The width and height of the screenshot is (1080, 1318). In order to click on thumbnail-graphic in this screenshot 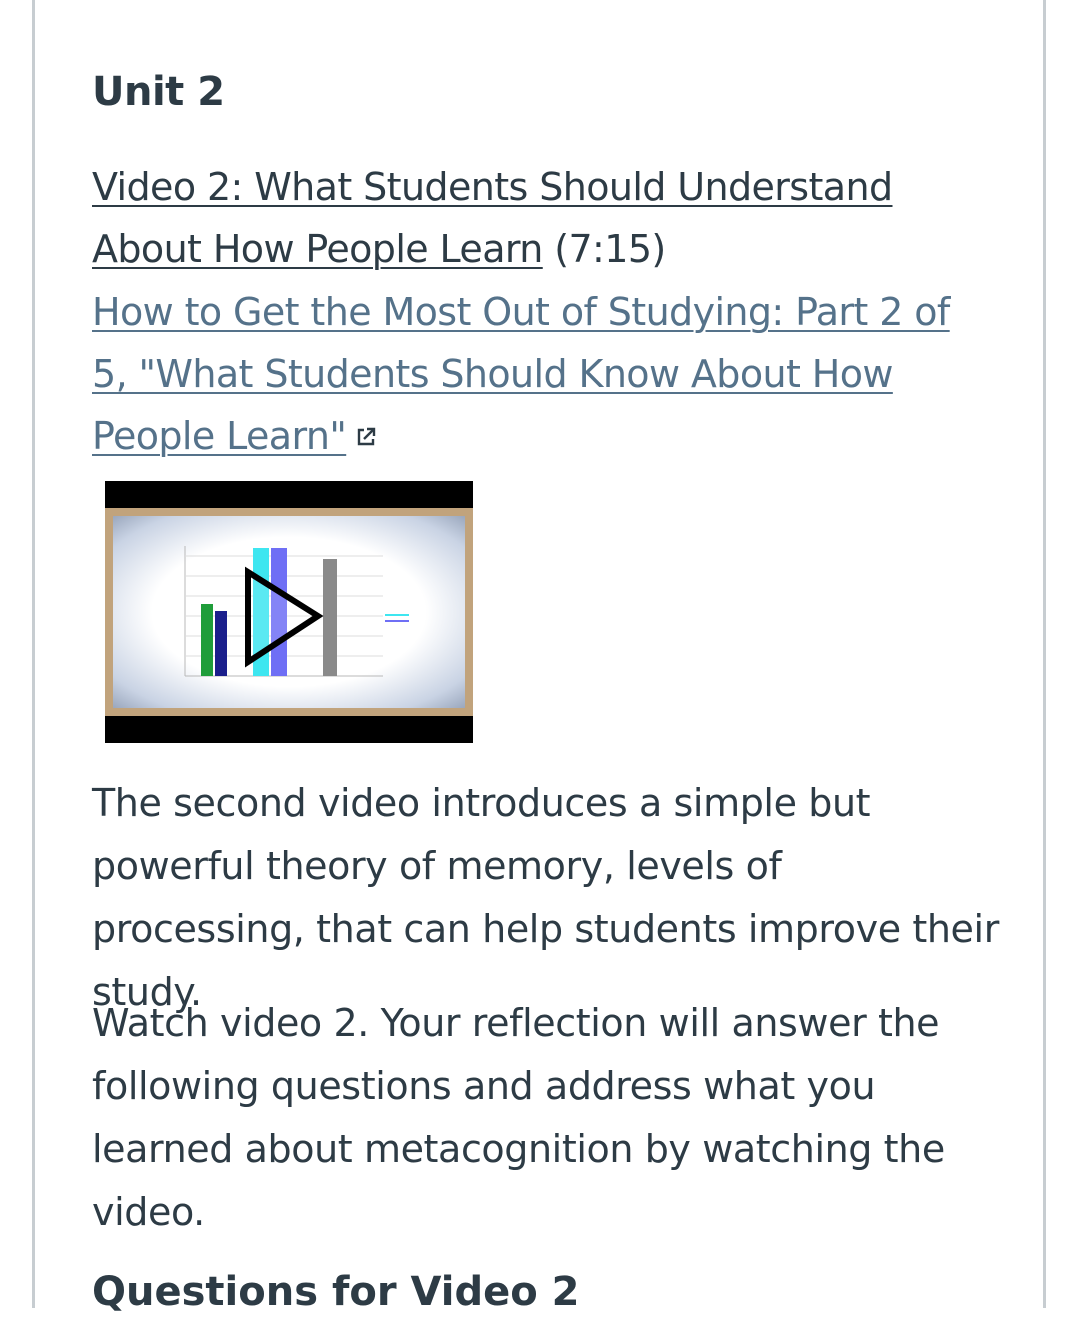, I will do `click(296, 611)`.